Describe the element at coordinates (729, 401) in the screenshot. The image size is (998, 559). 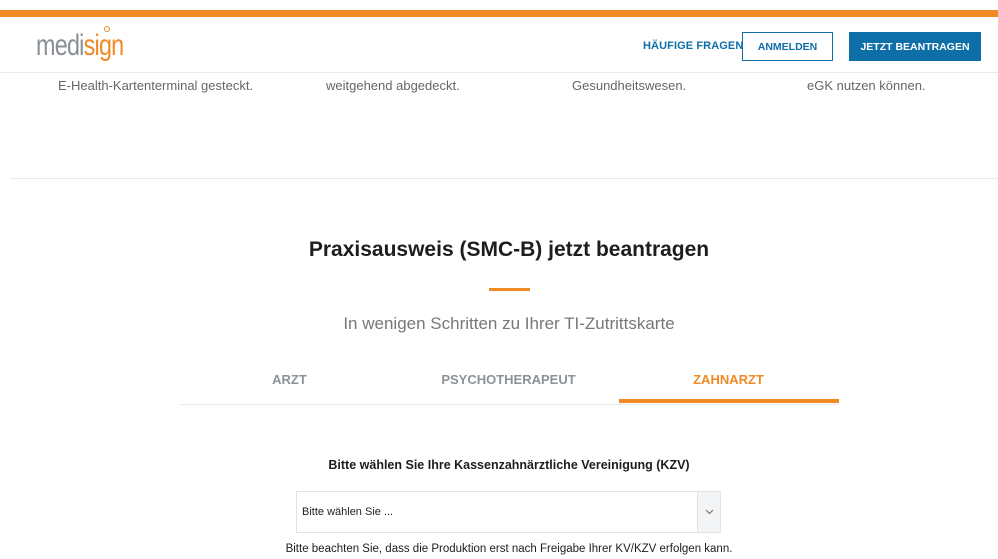
I see `active-tab-indicator` at that location.